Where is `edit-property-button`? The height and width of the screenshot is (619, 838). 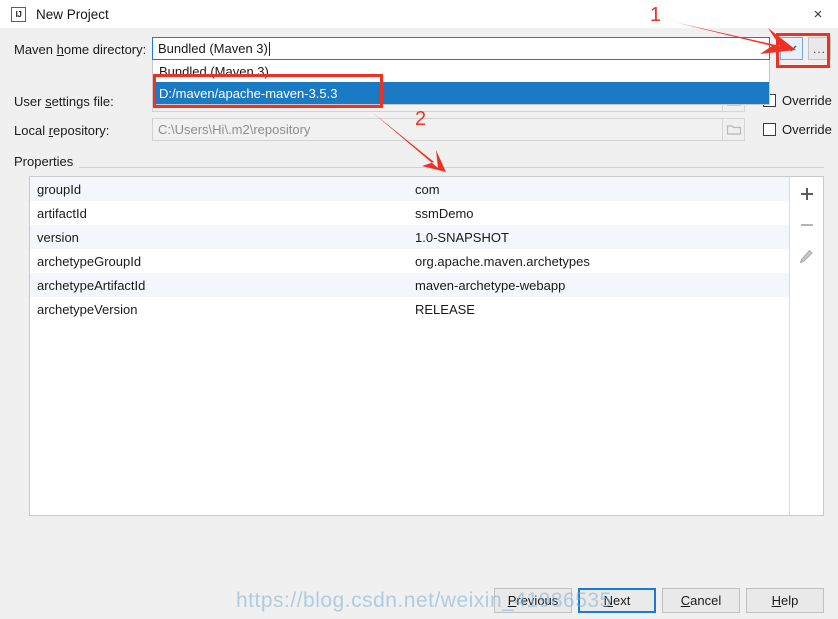
edit-property-button is located at coordinates (807, 256).